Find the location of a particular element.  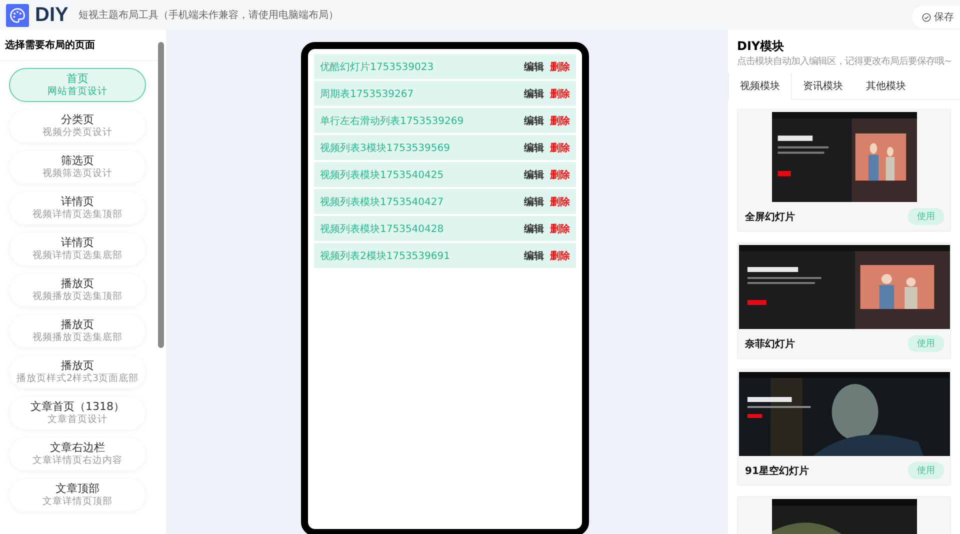

page-title: 文章顶部 is located at coordinates (78, 489).